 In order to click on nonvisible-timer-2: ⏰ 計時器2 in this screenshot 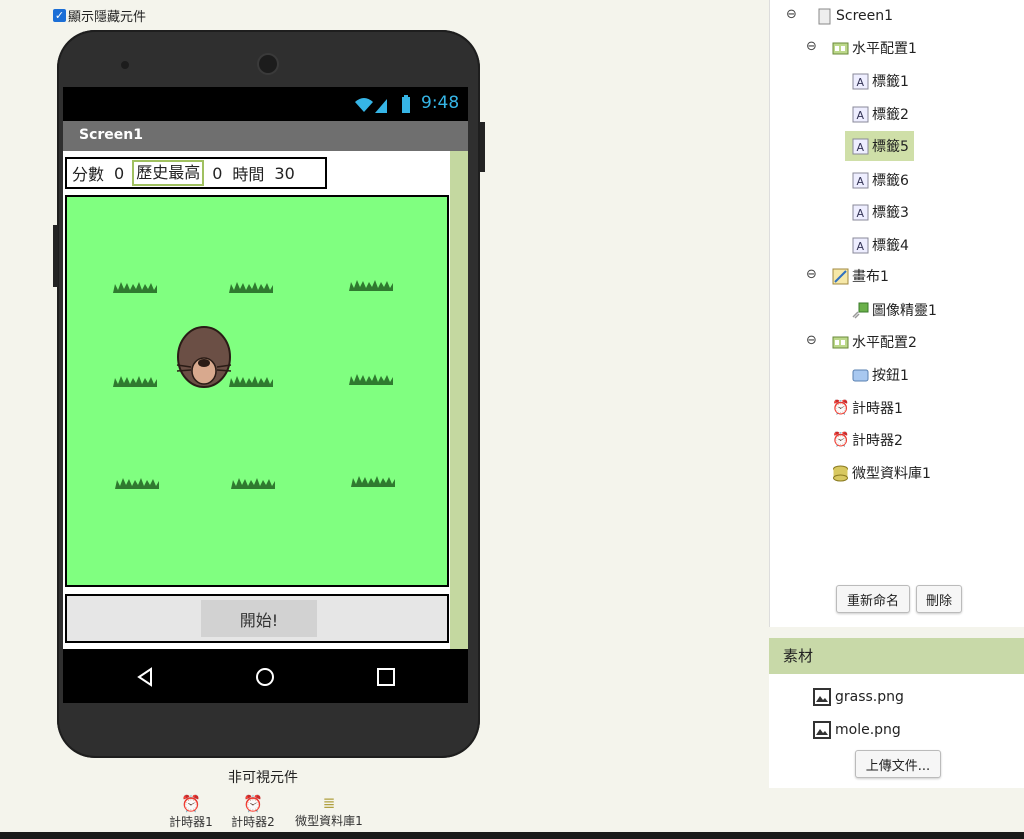, I will do `click(253, 812)`.